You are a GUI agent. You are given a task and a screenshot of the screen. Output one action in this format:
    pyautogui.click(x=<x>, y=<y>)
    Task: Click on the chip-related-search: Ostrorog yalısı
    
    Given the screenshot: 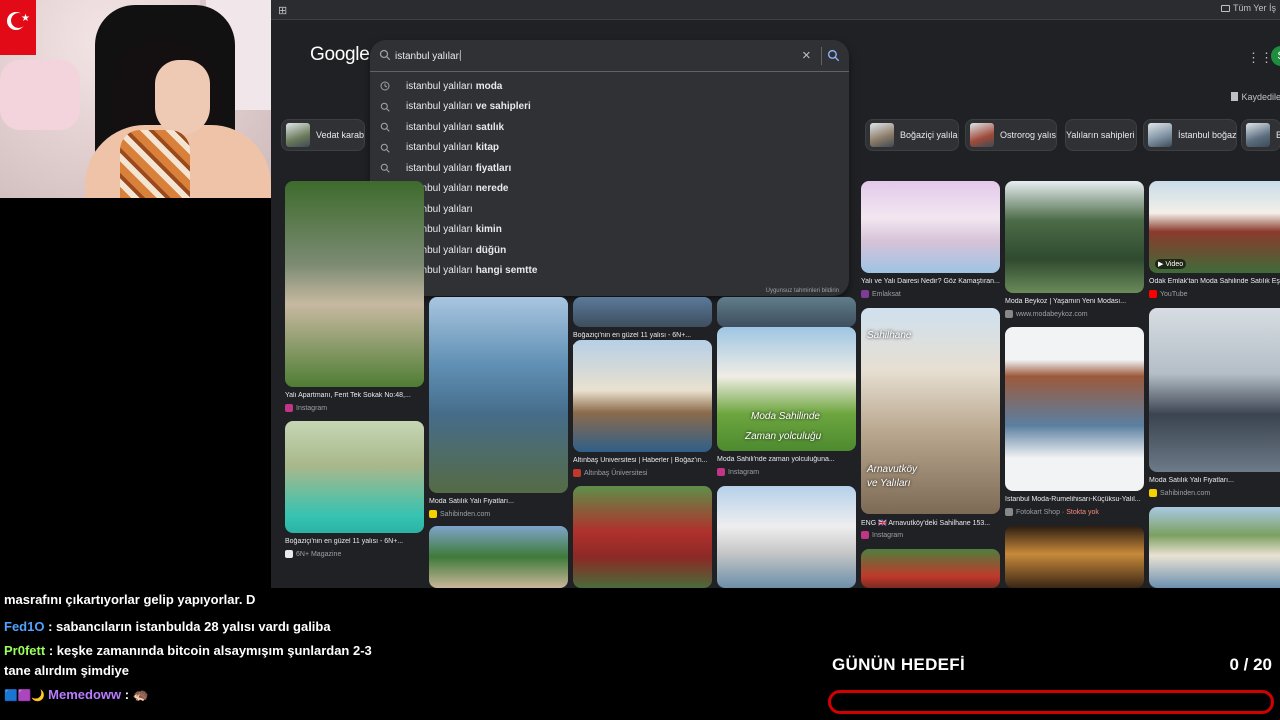 What is the action you would take?
    pyautogui.click(x=1011, y=135)
    